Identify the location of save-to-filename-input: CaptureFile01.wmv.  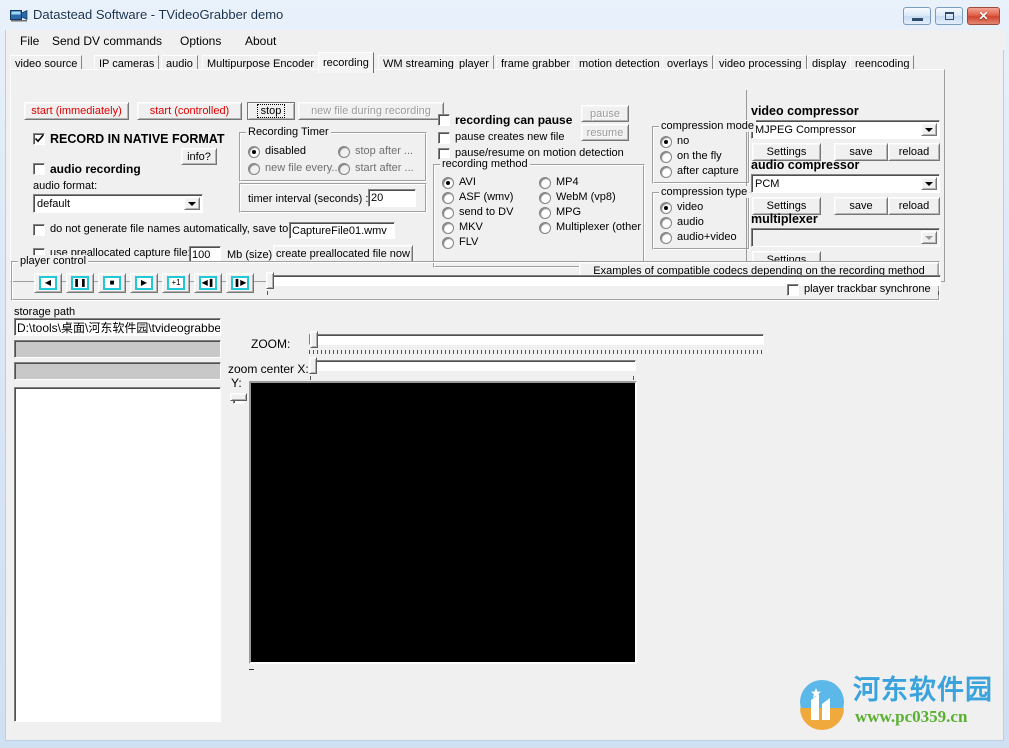
(342, 230).